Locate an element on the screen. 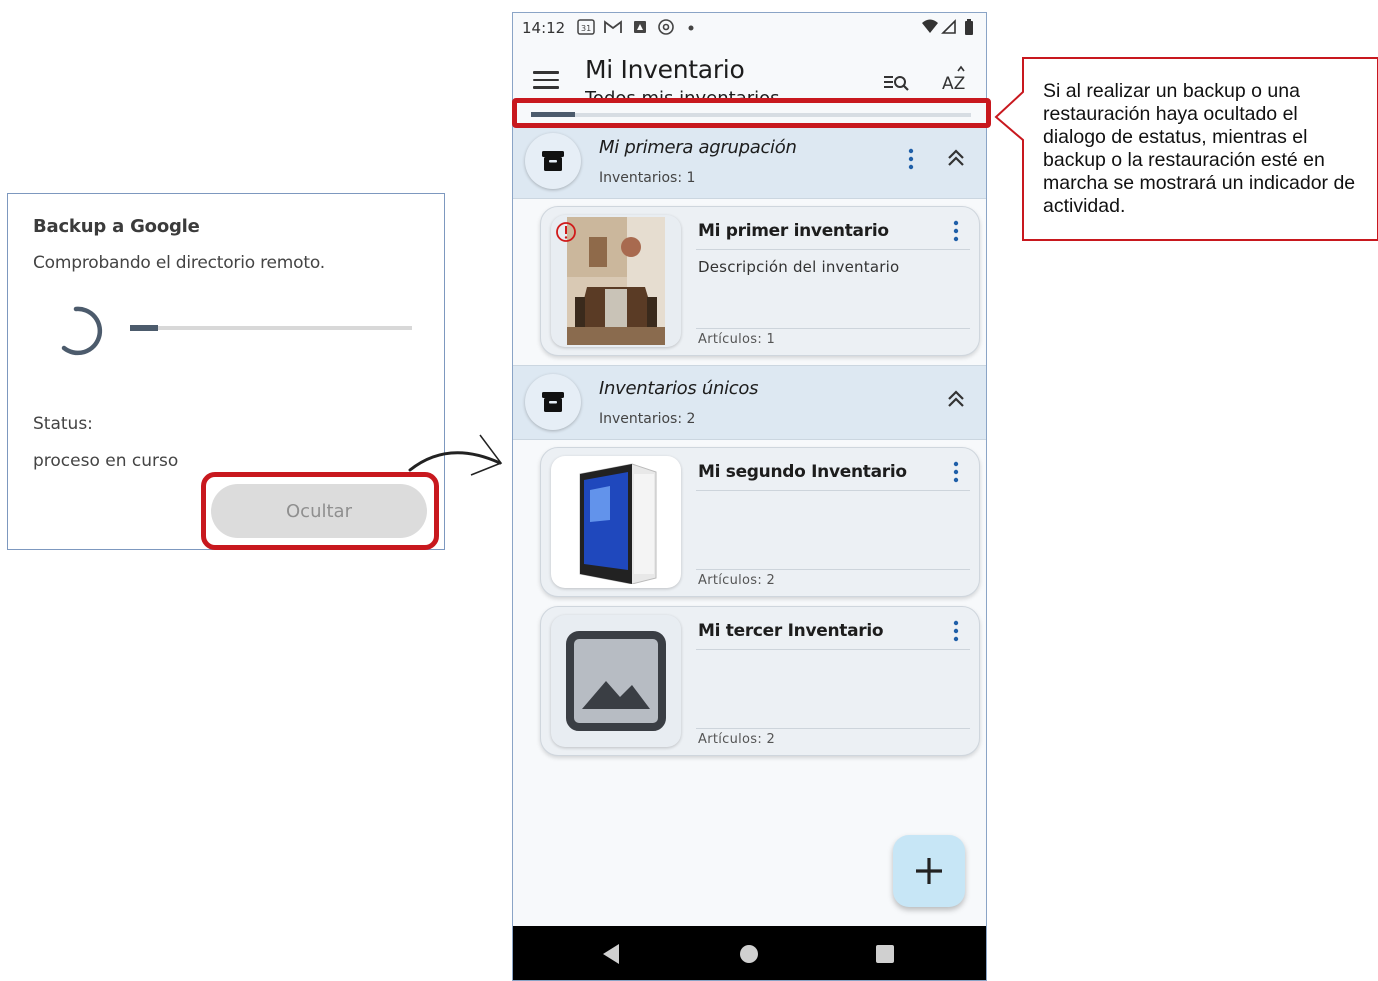 Image resolution: width=1378 pixels, height=981 pixels. app-title: Mi Inventario is located at coordinates (665, 69).